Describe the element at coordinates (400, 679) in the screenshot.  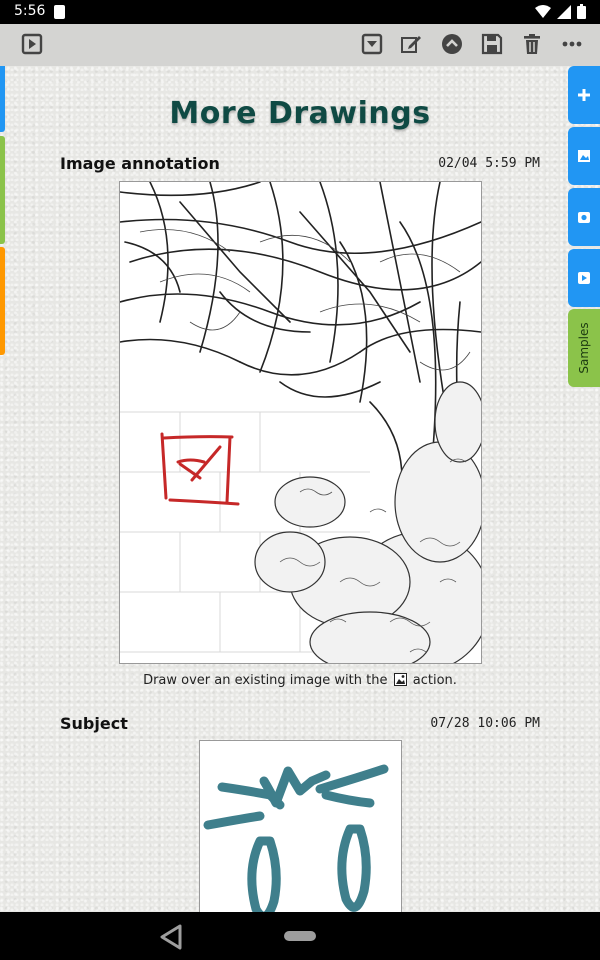
I see `image-icon` at that location.